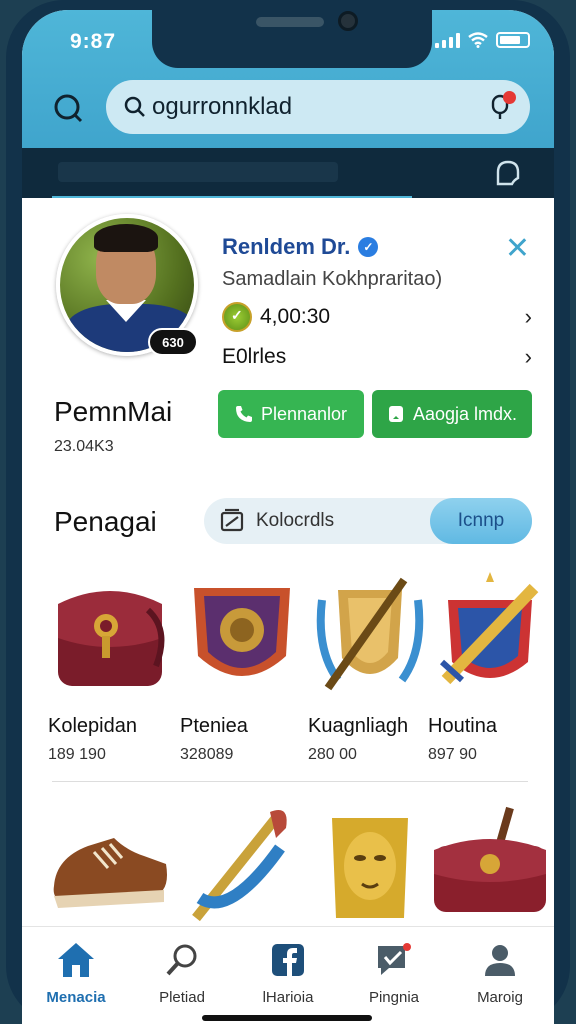 The image size is (576, 1024). I want to click on home-icon, so click(76, 960).